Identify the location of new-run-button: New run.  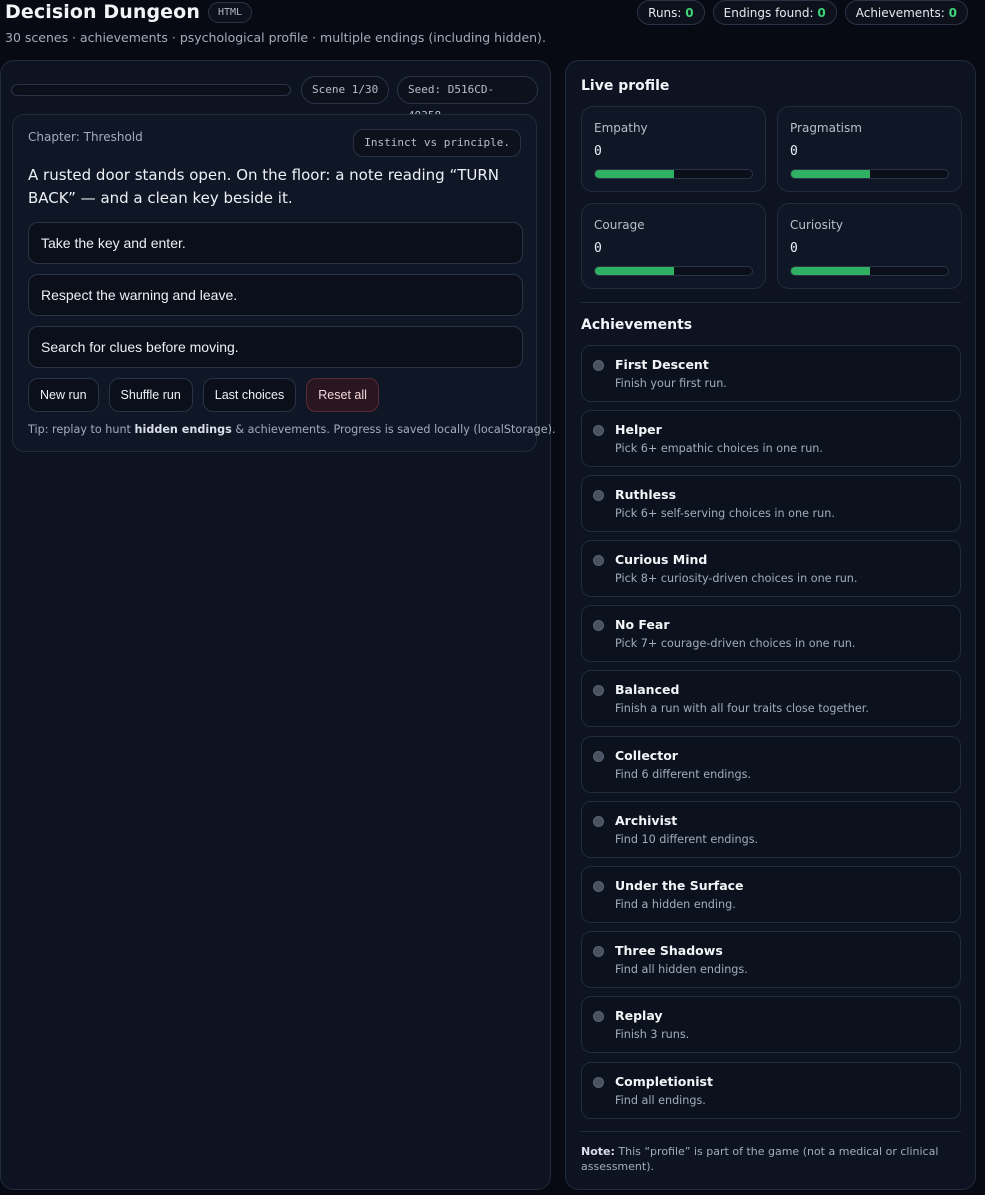
(63, 395).